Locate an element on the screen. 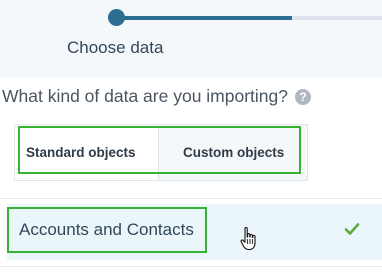  tab-custom-objects: Custom objects is located at coordinates (232, 152).